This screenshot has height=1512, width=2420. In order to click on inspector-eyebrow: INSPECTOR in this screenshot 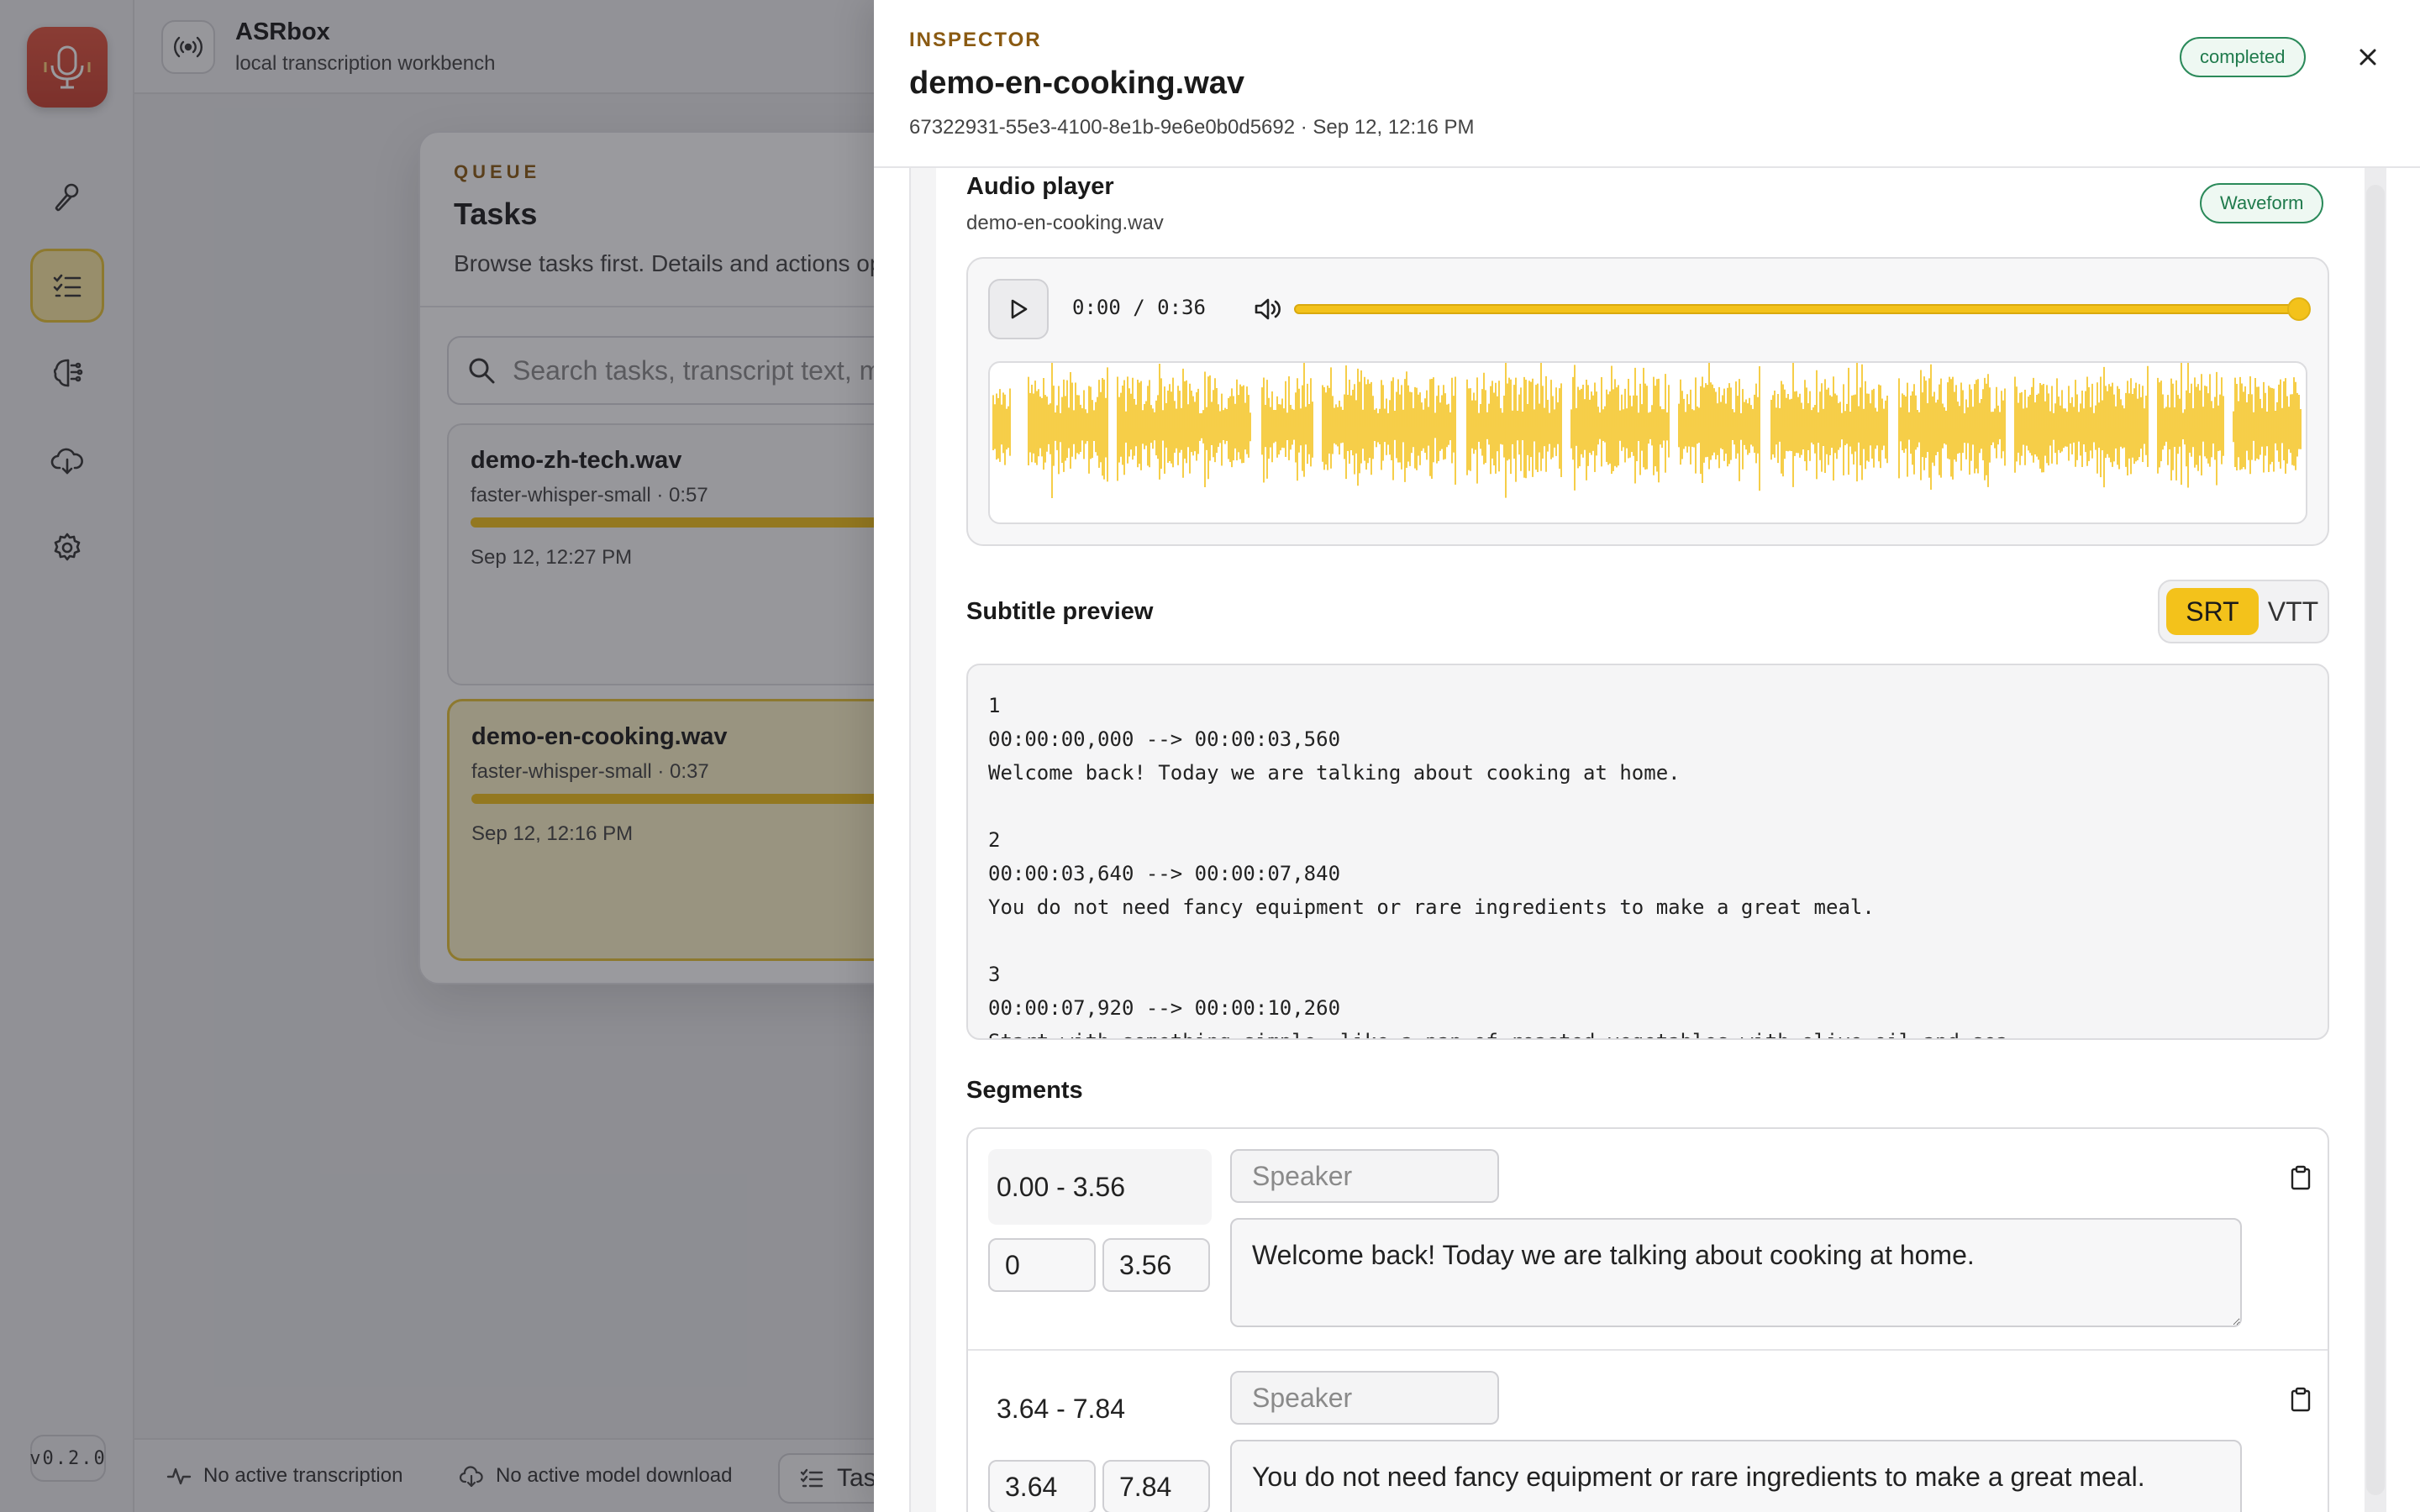, I will do `click(975, 40)`.